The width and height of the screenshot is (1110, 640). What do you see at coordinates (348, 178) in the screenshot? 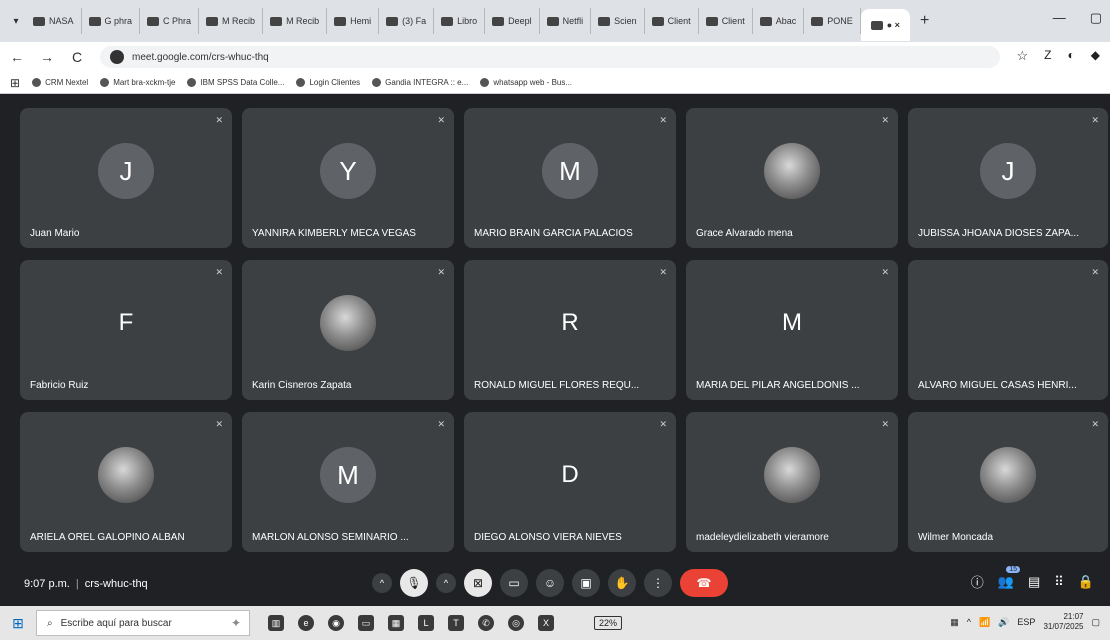
I see `participant-tile: ✕ Y YANNIRA KIMBERLY MECA VEGAS` at bounding box center [348, 178].